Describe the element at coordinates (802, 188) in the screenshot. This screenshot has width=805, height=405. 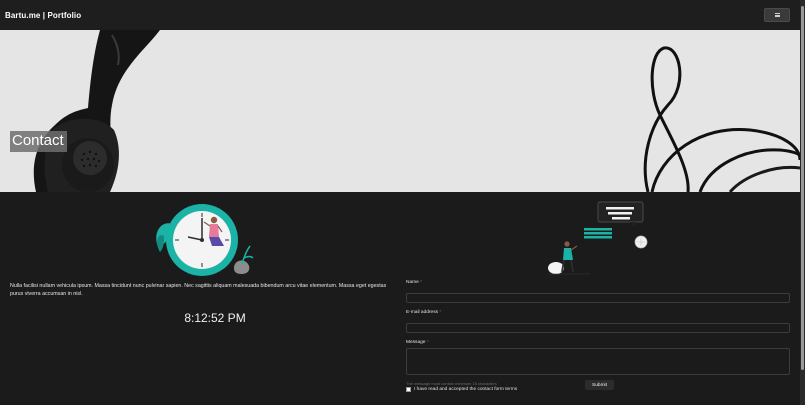
I see `scrollbar-thumb` at that location.